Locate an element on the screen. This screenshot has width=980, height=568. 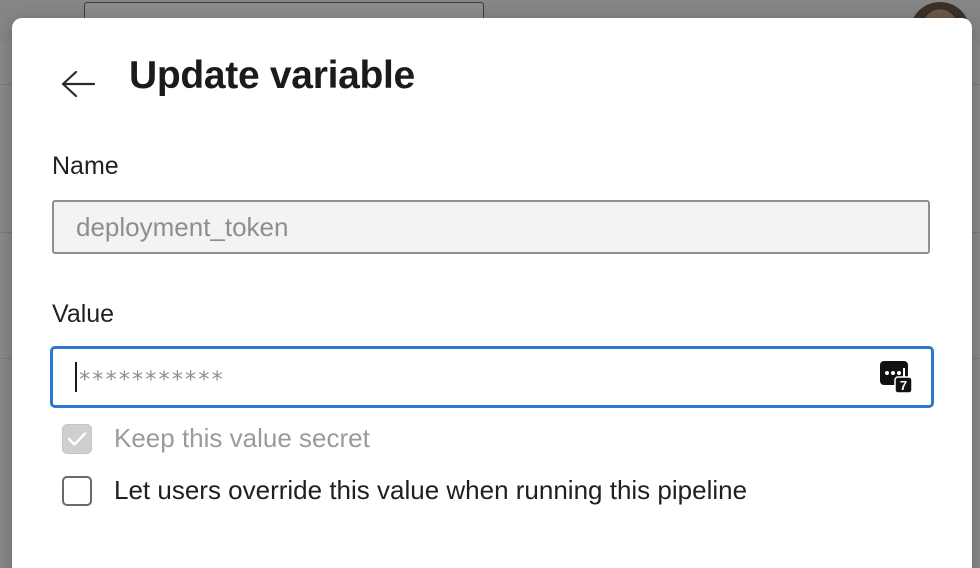
name-field-value: deployment_token is located at coordinates (182, 226).